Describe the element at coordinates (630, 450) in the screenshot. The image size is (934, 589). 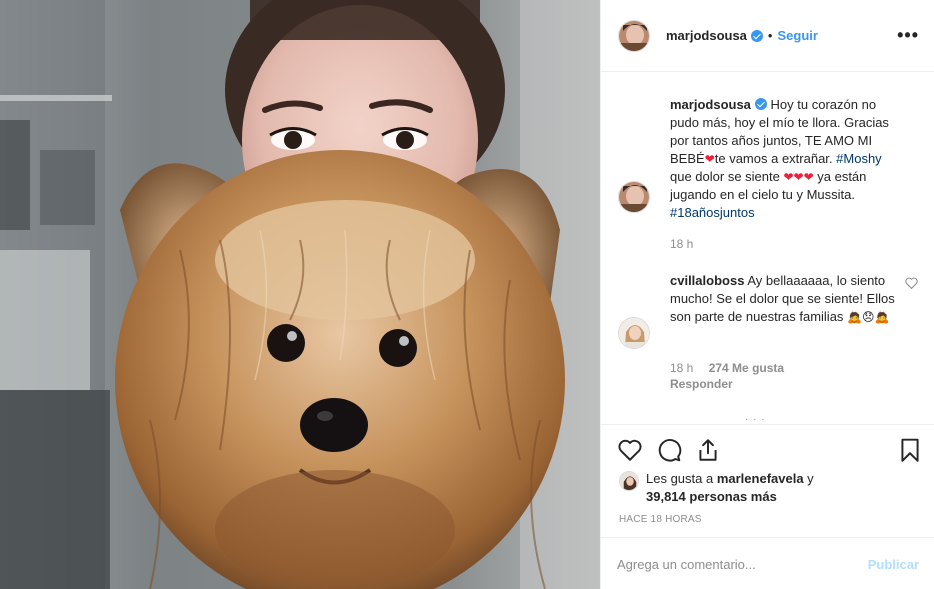
I see `like-heart-icon` at that location.